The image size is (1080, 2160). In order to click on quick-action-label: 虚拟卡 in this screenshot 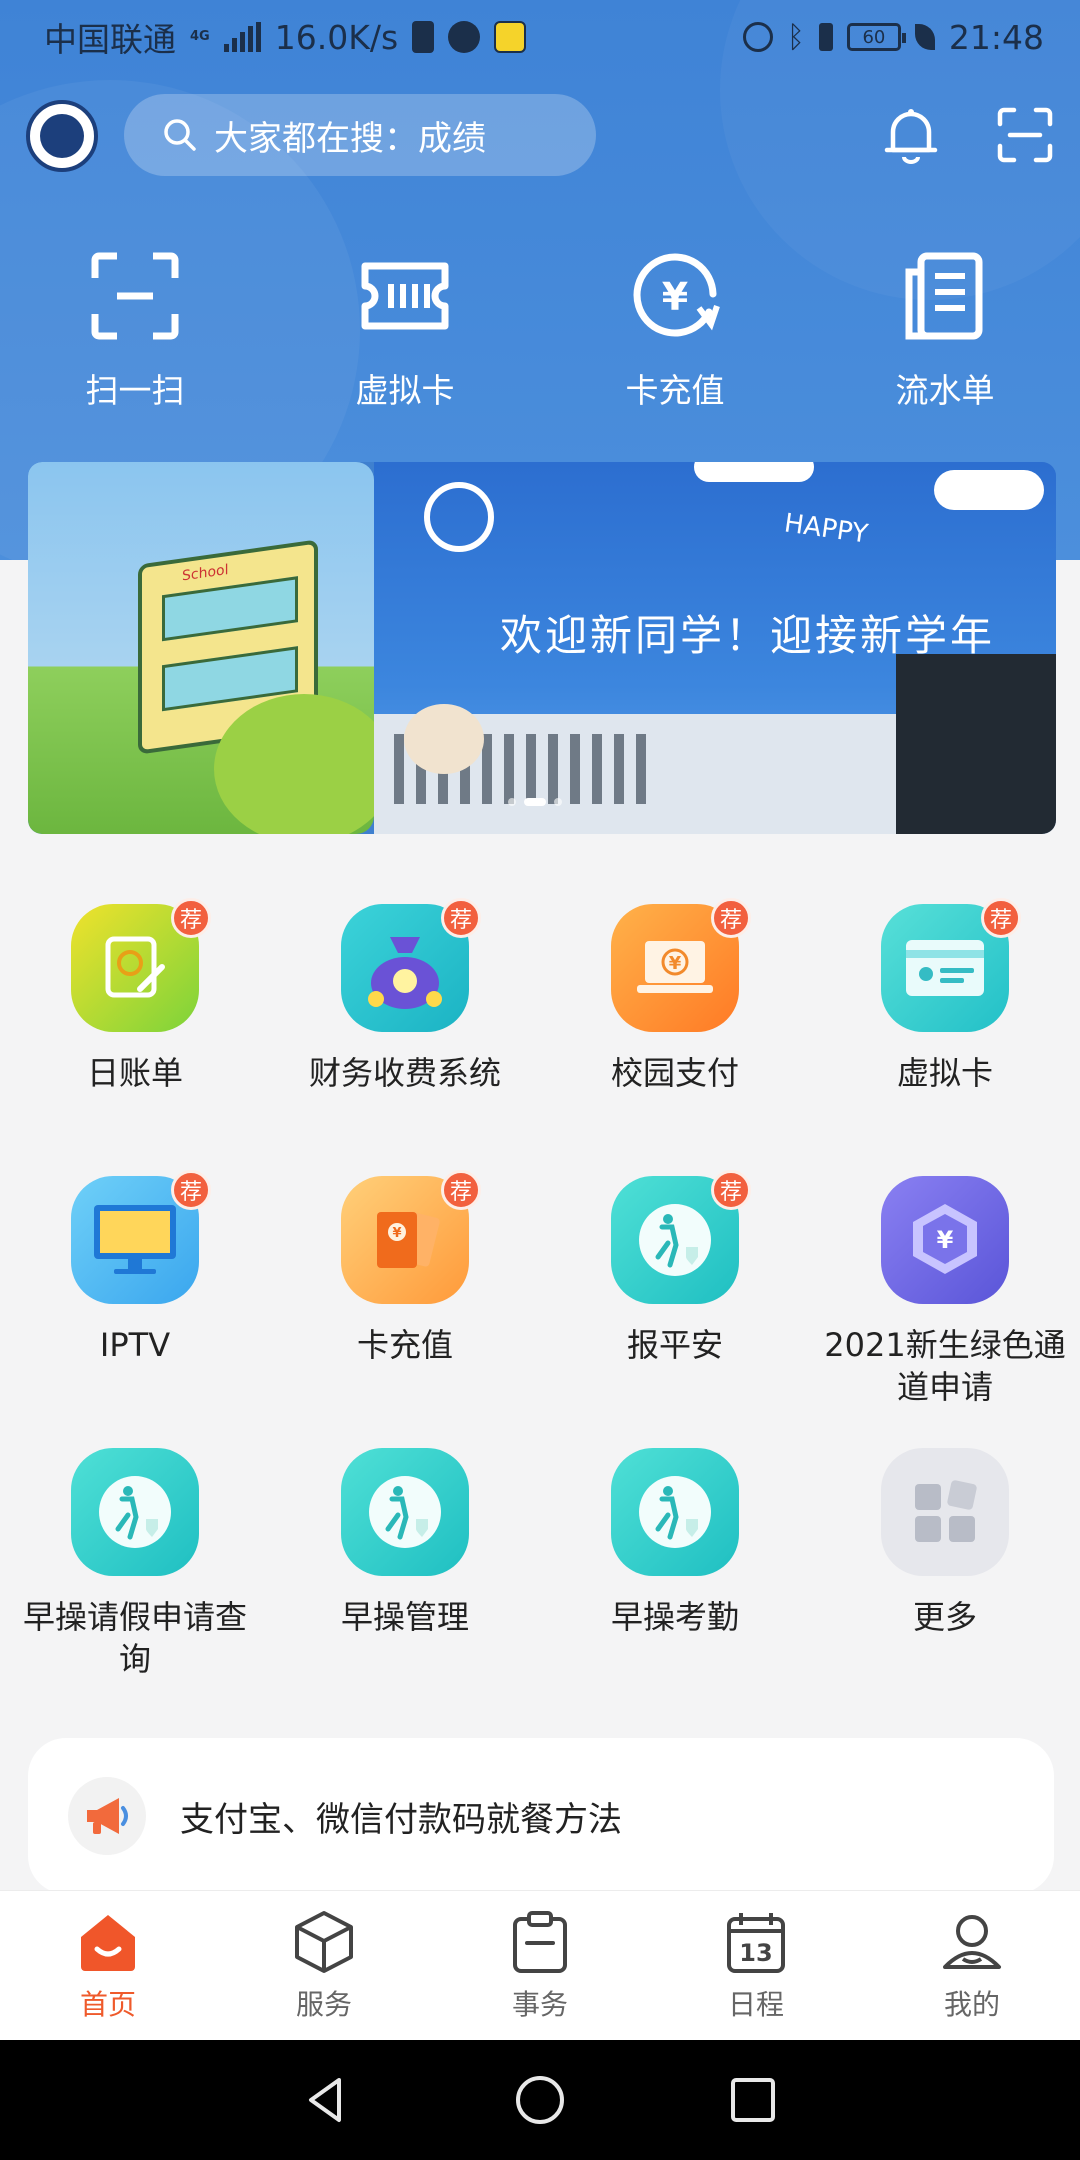, I will do `click(405, 390)`.